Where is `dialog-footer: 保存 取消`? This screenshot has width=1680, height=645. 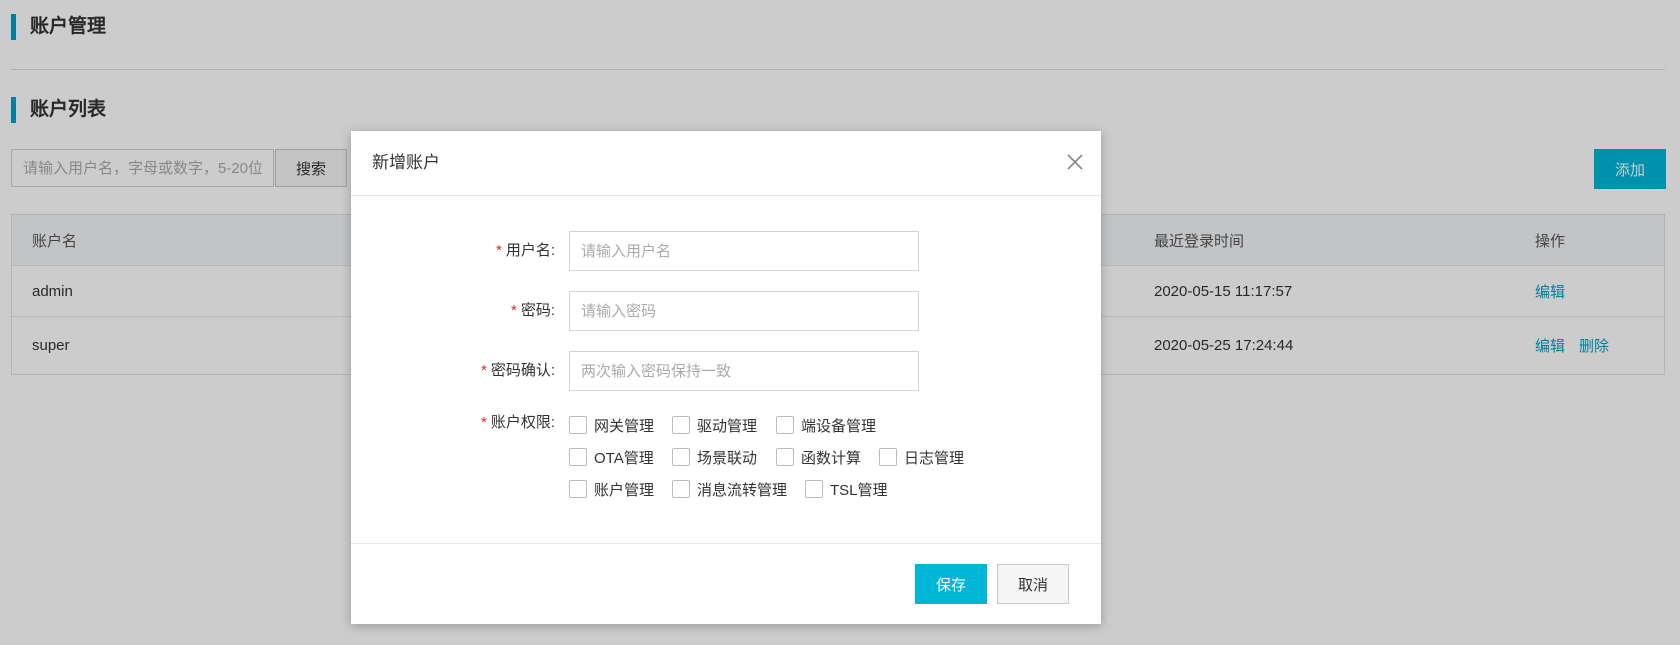 dialog-footer: 保存 取消 is located at coordinates (726, 584).